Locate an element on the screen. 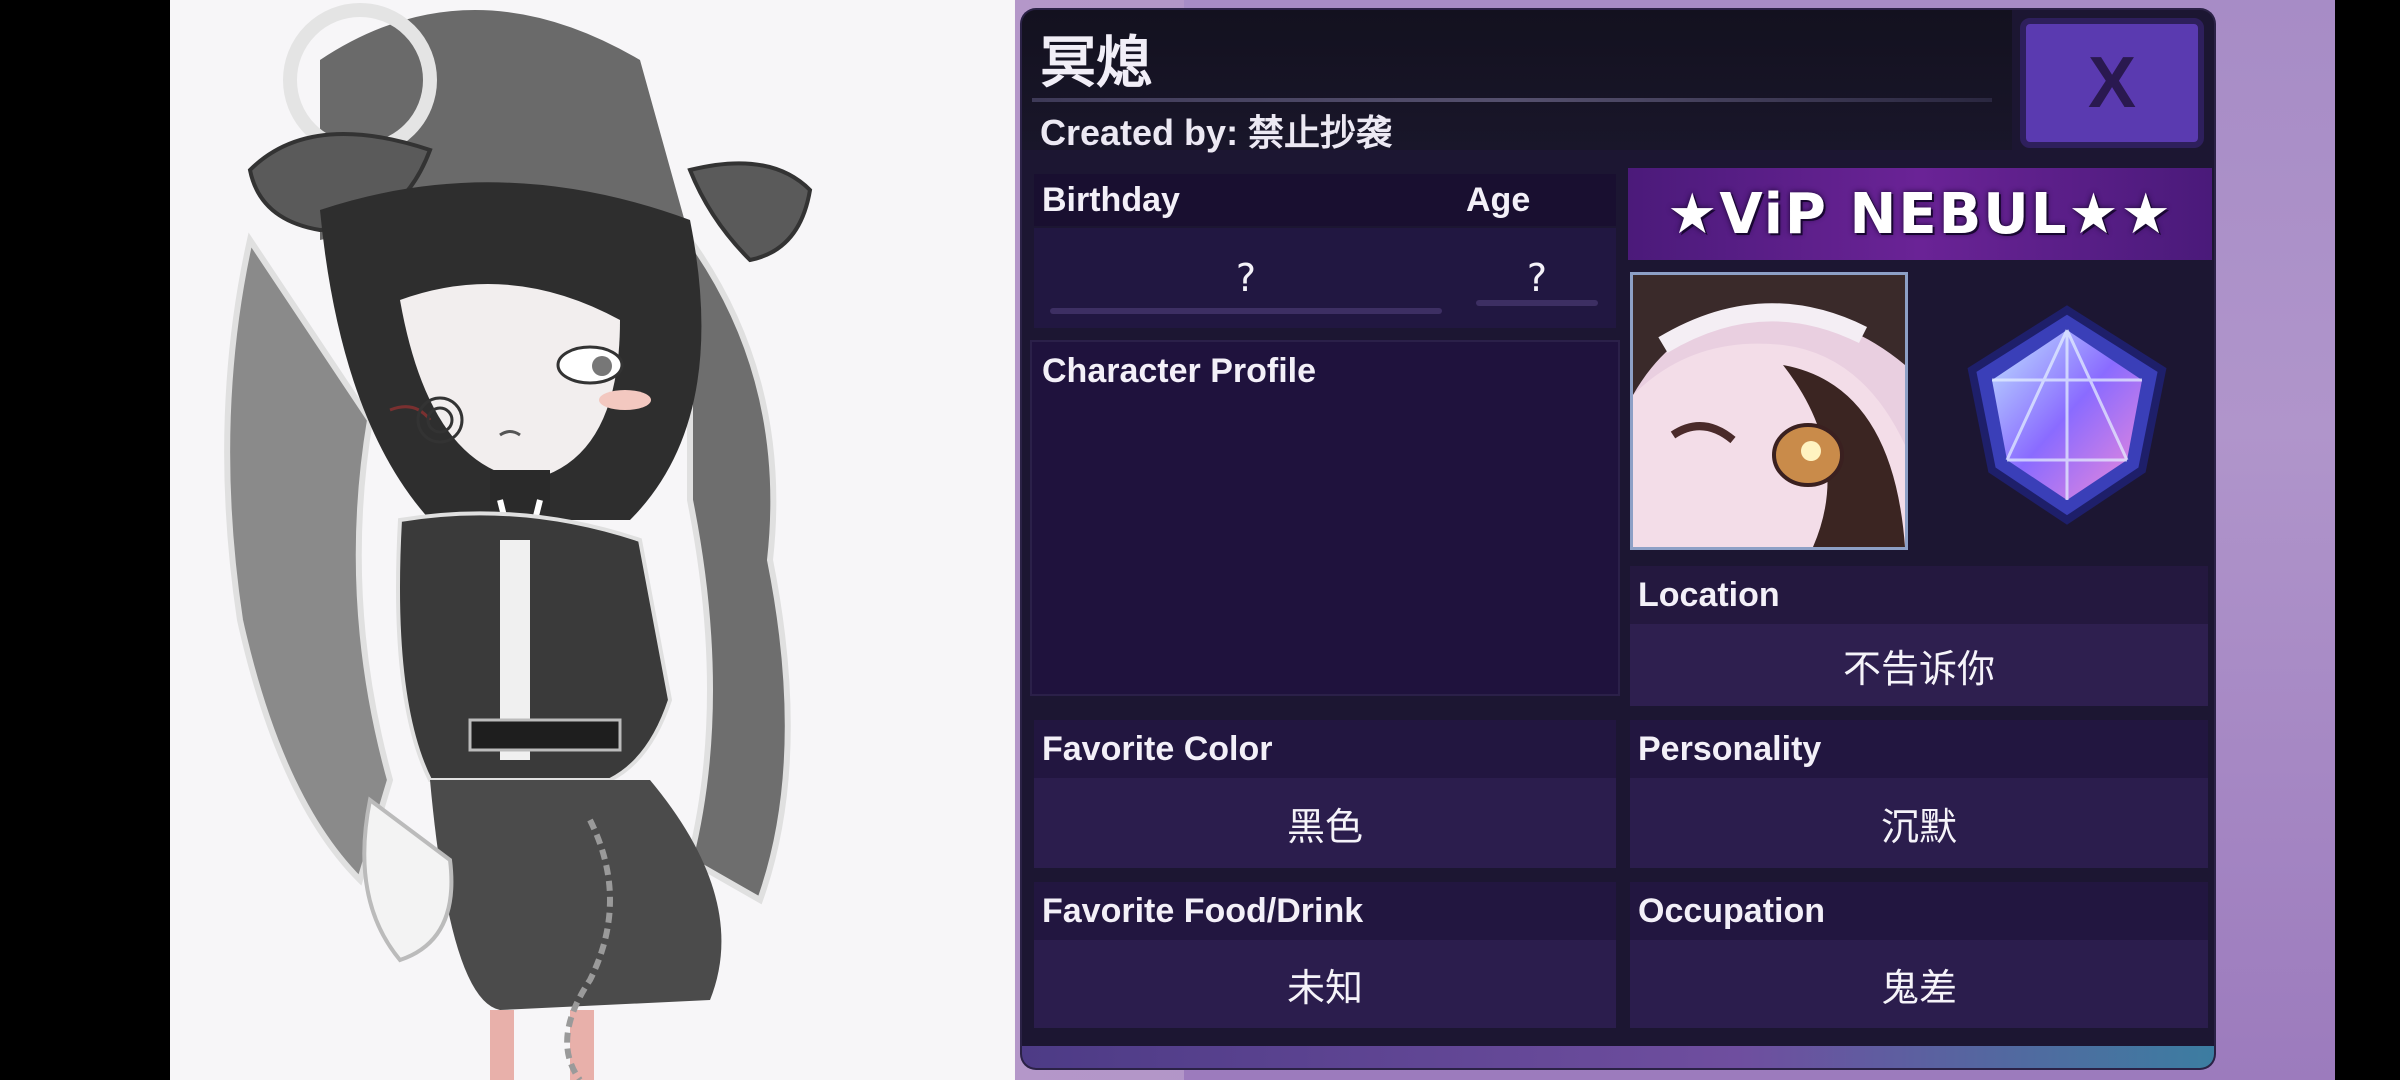  vip-nebula-badge: ★ViP NEBUL★★ is located at coordinates (1920, 214).